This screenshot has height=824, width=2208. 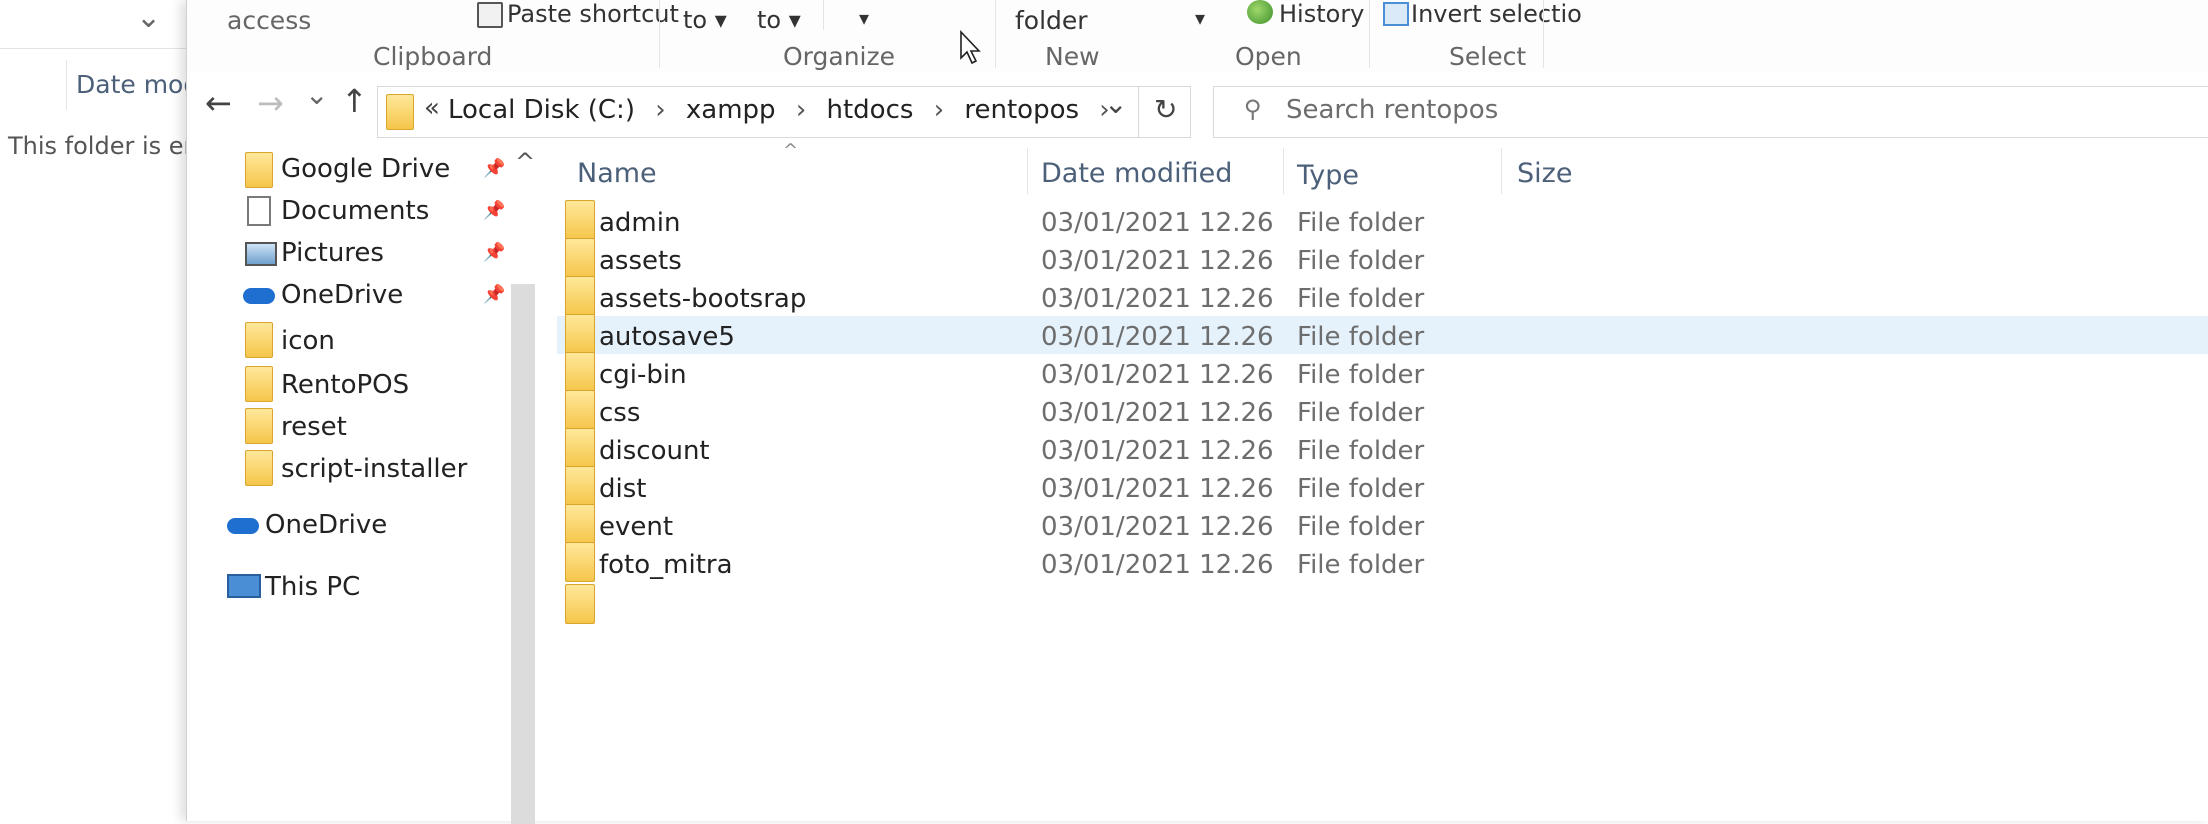 I want to click on open-group-label: Open, so click(x=1268, y=56).